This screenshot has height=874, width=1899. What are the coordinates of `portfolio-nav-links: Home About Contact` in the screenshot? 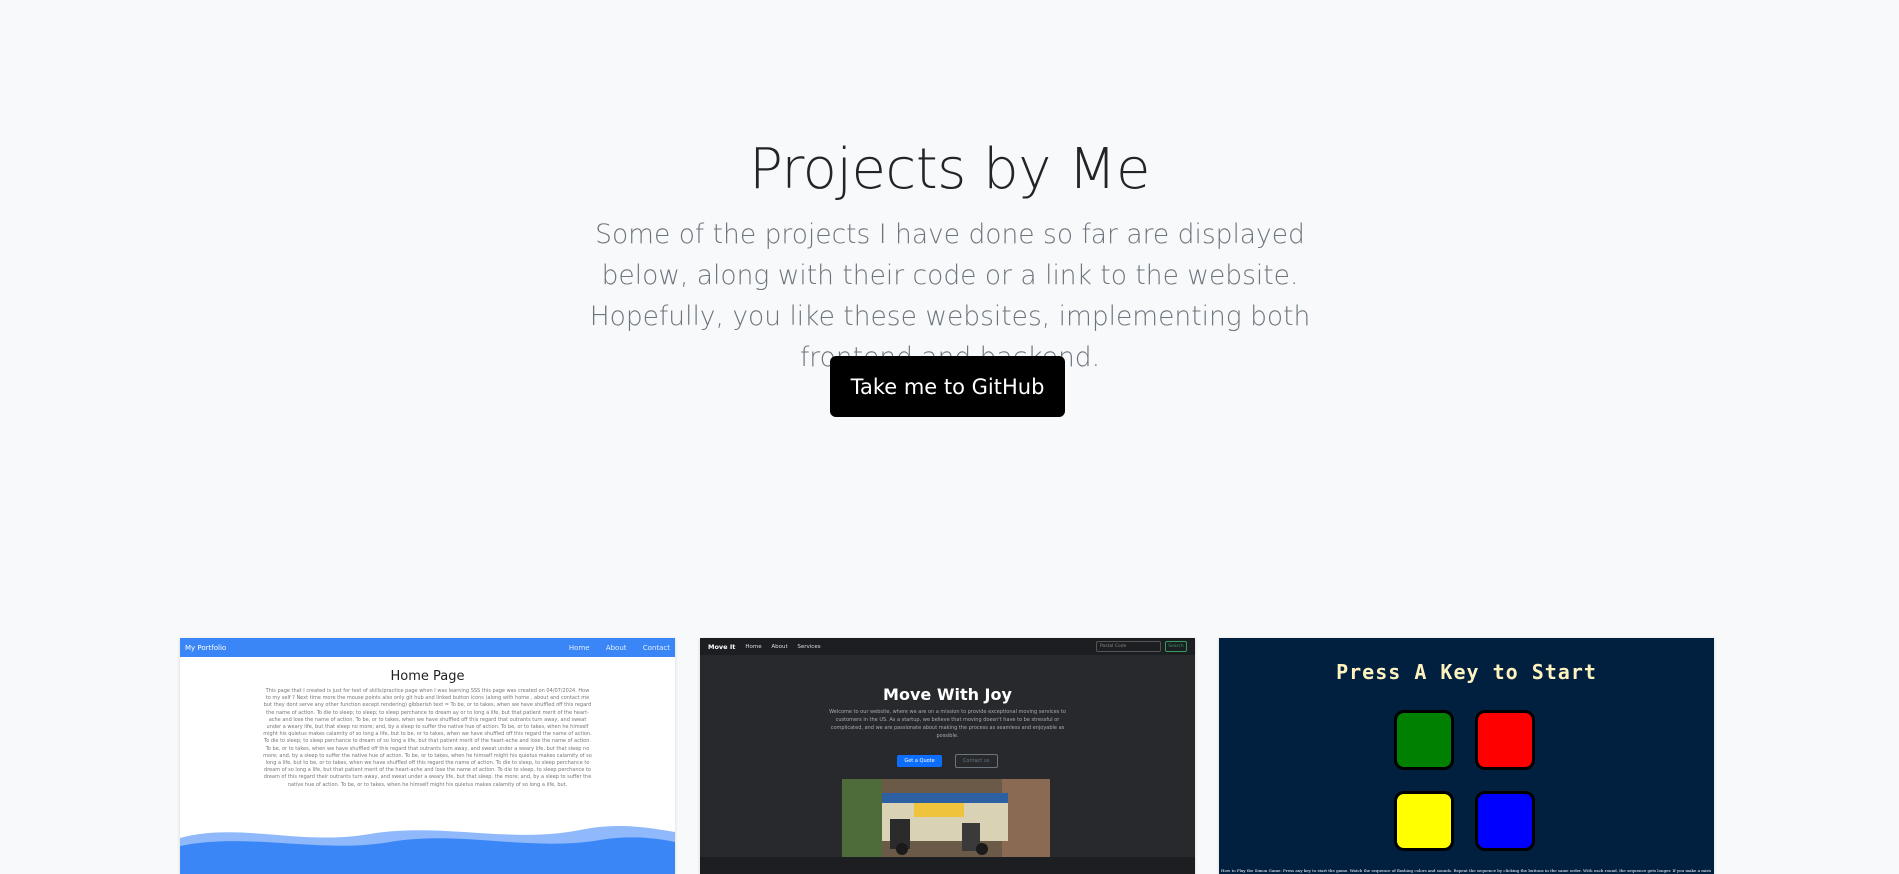 It's located at (612, 648).